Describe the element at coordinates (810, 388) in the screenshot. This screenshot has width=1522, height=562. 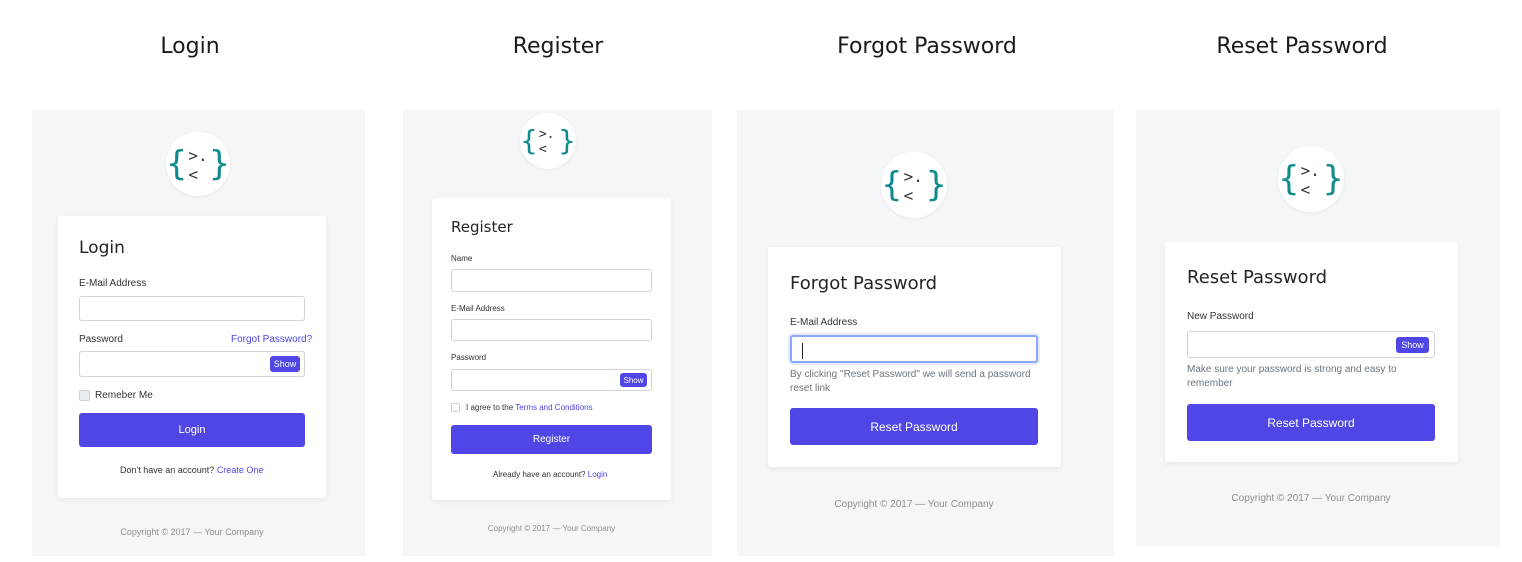
I see `forgot-help-line-2: reset link` at that location.